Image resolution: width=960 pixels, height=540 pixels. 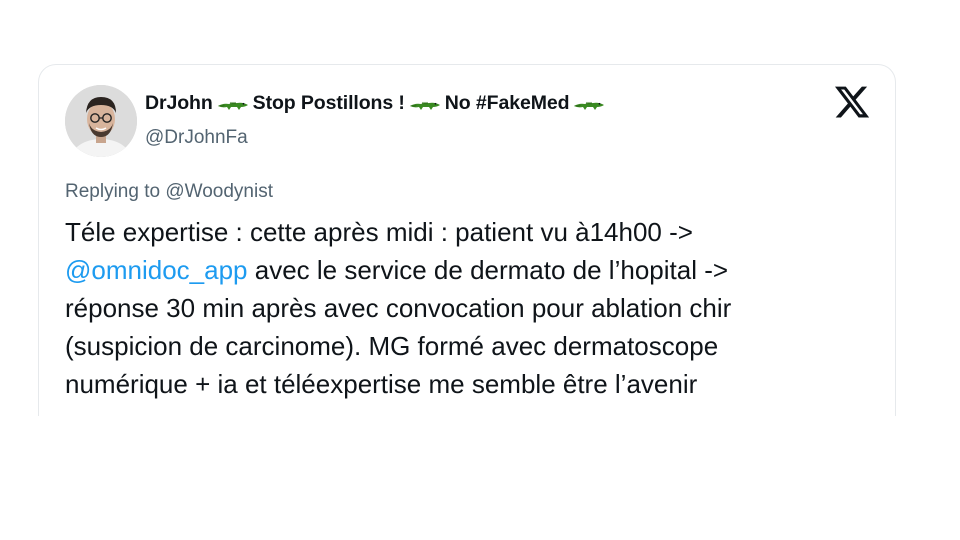 I want to click on replying-to-handle: @Woodynist, so click(x=219, y=191).